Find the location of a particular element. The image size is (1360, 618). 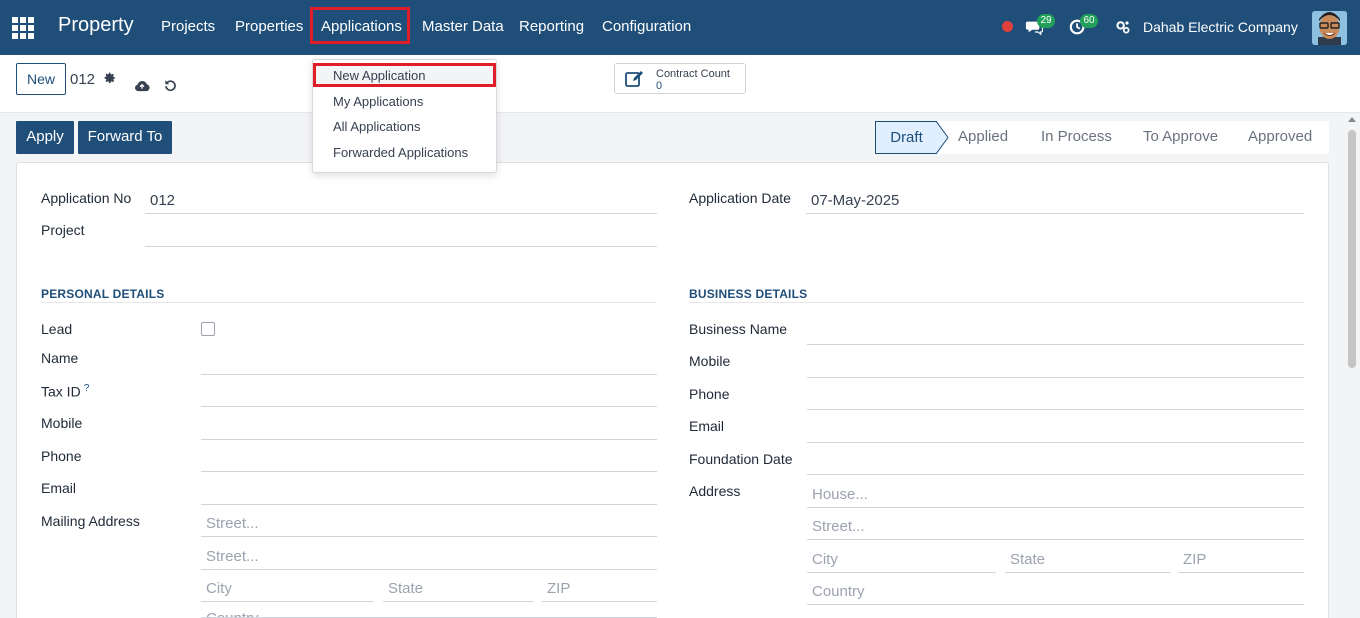

gear-icon is located at coordinates (110, 78).